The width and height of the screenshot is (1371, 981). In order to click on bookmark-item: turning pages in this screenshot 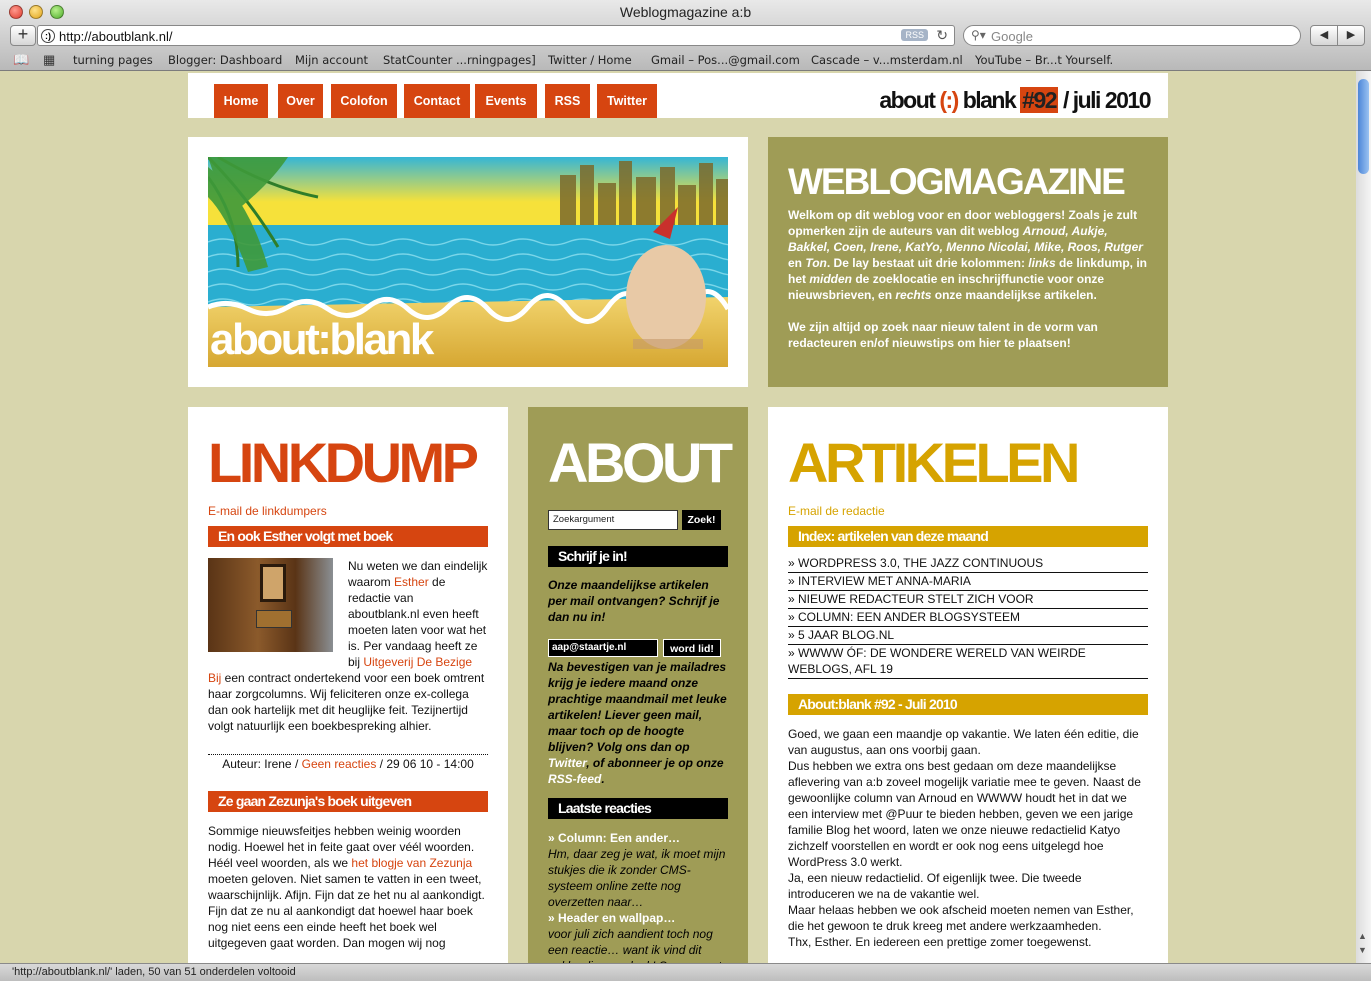, I will do `click(113, 60)`.